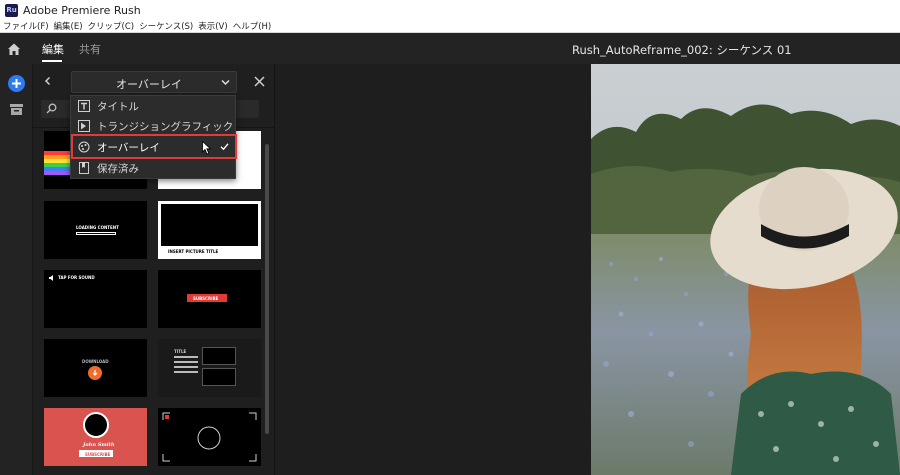  What do you see at coordinates (193, 251) in the screenshot?
I see `insert-picture-text: INSERT PICTURE TITLE` at bounding box center [193, 251].